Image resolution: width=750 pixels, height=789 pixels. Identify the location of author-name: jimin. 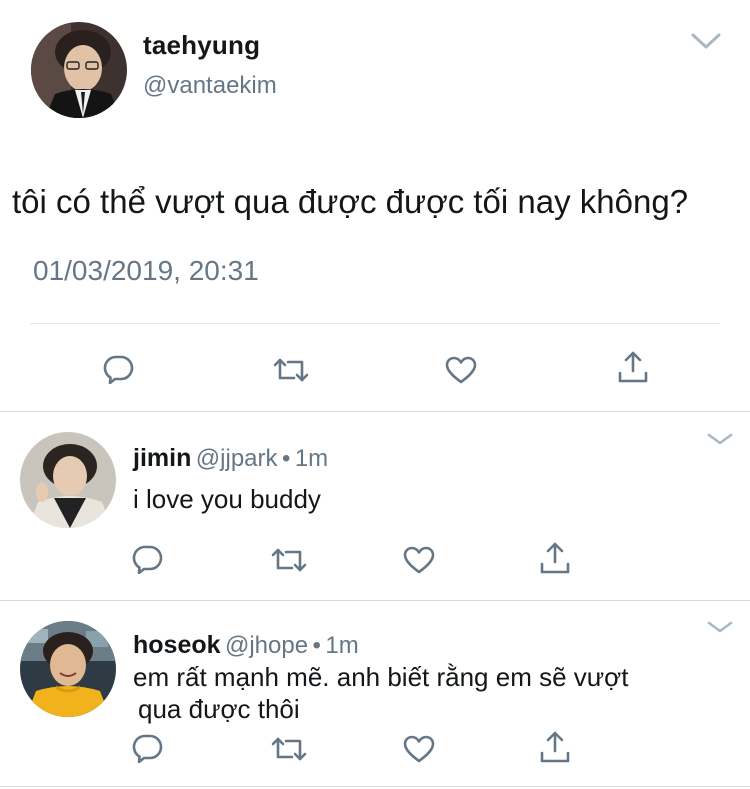
(162, 458).